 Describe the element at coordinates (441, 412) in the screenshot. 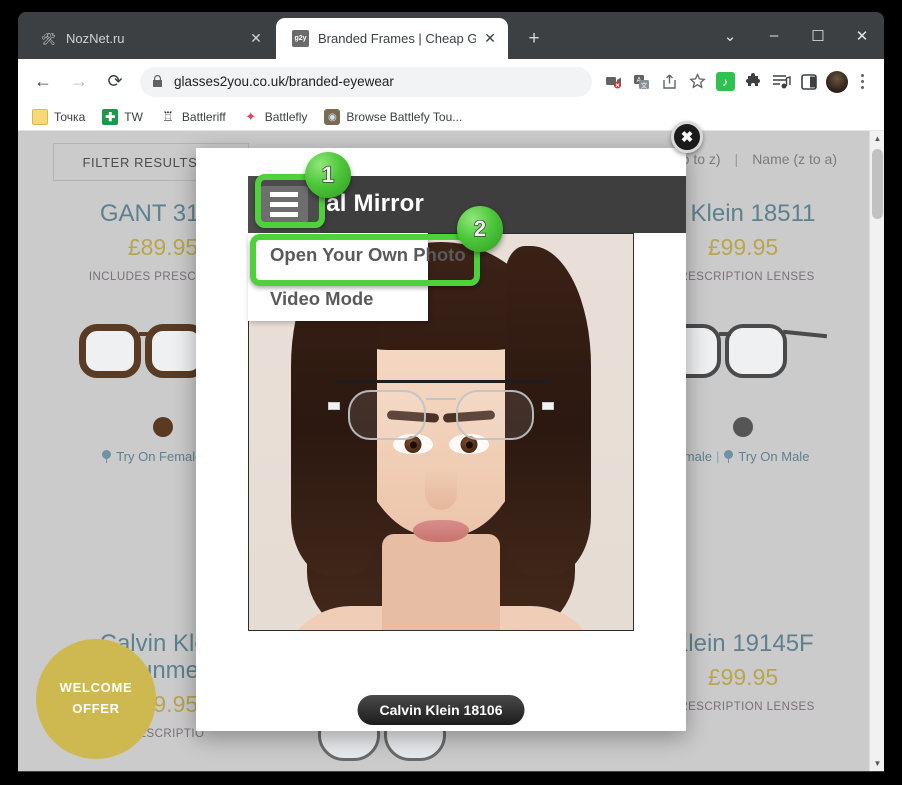

I see `virtual-glasses-overlay` at that location.